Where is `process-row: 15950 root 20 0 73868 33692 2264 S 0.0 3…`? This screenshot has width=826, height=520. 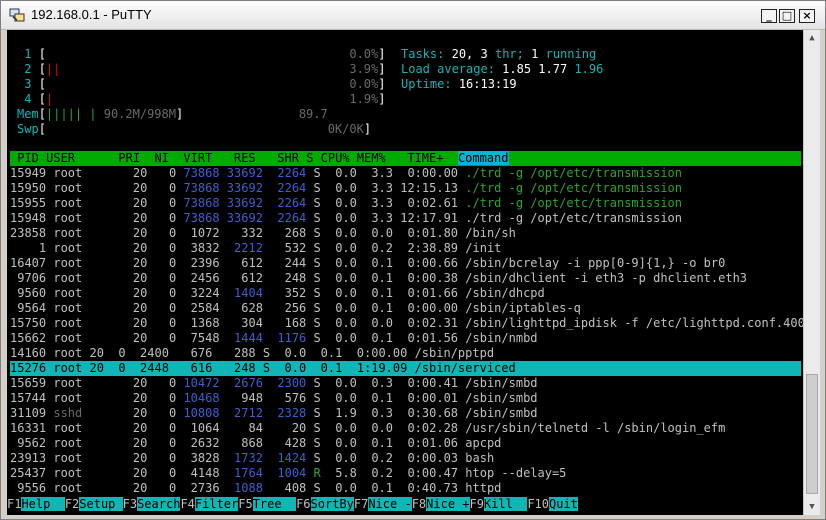 process-row: 15950 root 20 0 73868 33692 2264 S 0.0 3… is located at coordinates (346, 188).